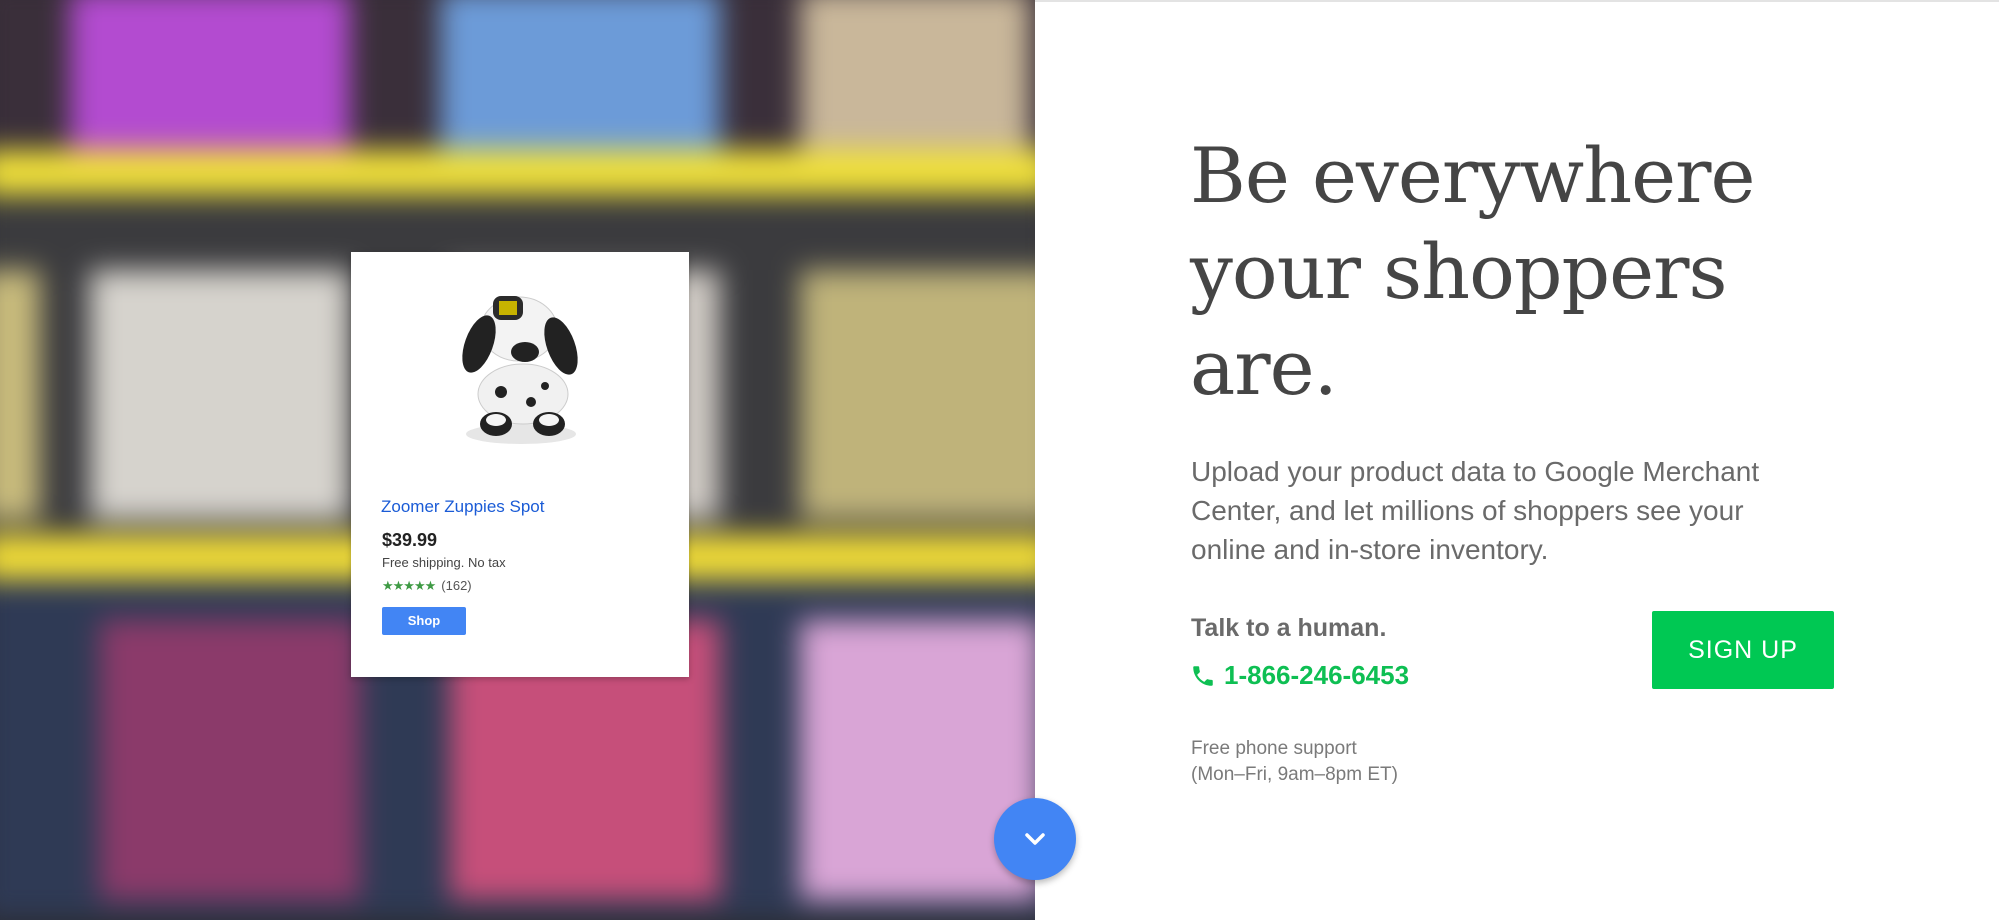 The image size is (1999, 920). I want to click on signup-button: SIGN UP, so click(1743, 650).